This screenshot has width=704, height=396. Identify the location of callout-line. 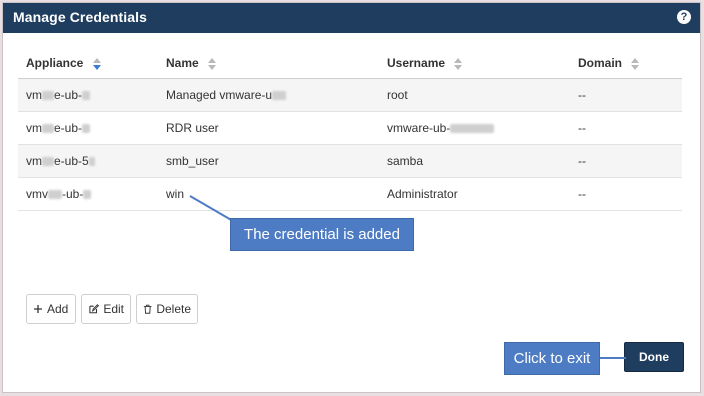
(211, 208).